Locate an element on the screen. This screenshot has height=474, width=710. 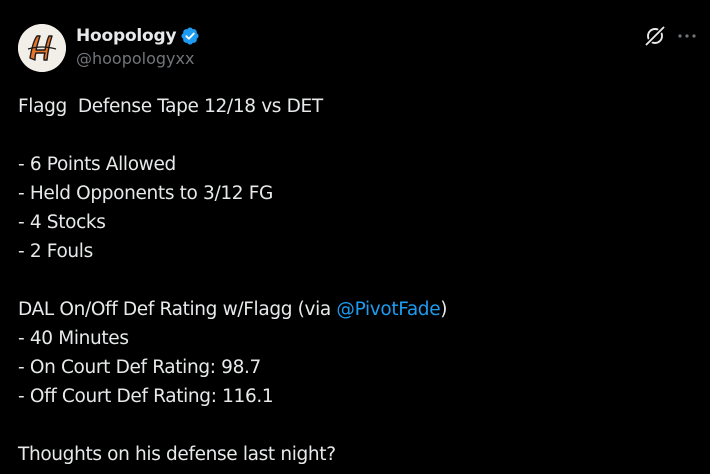
handle: @hoopologyxx is located at coordinates (138, 58).